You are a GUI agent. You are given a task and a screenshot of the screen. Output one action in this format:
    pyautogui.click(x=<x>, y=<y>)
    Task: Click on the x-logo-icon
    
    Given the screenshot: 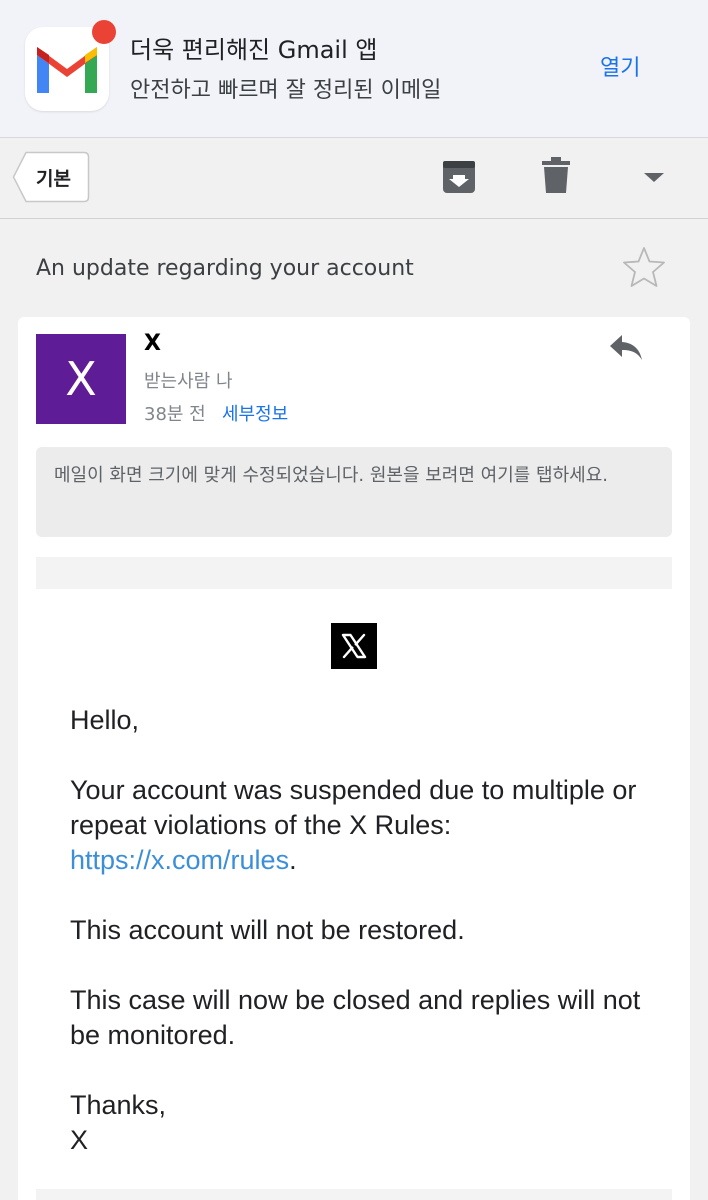 What is the action you would take?
    pyautogui.click(x=354, y=646)
    